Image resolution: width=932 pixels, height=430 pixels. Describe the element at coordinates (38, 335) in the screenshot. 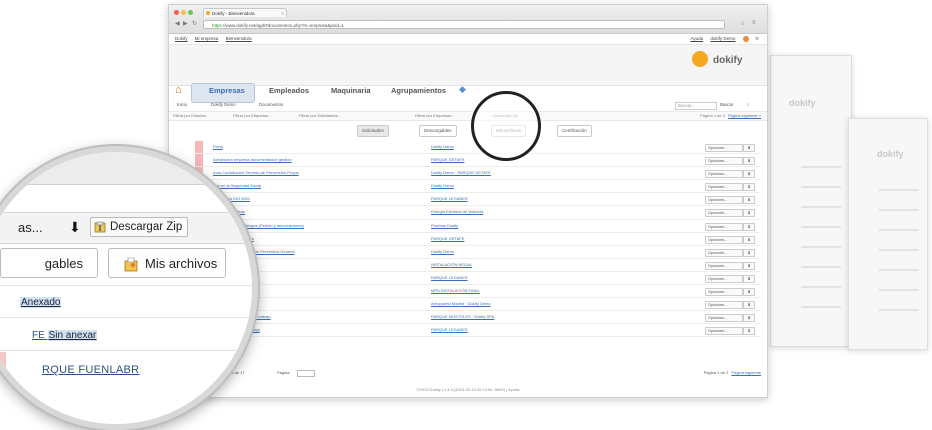

I see `row2-prefix: FE` at that location.